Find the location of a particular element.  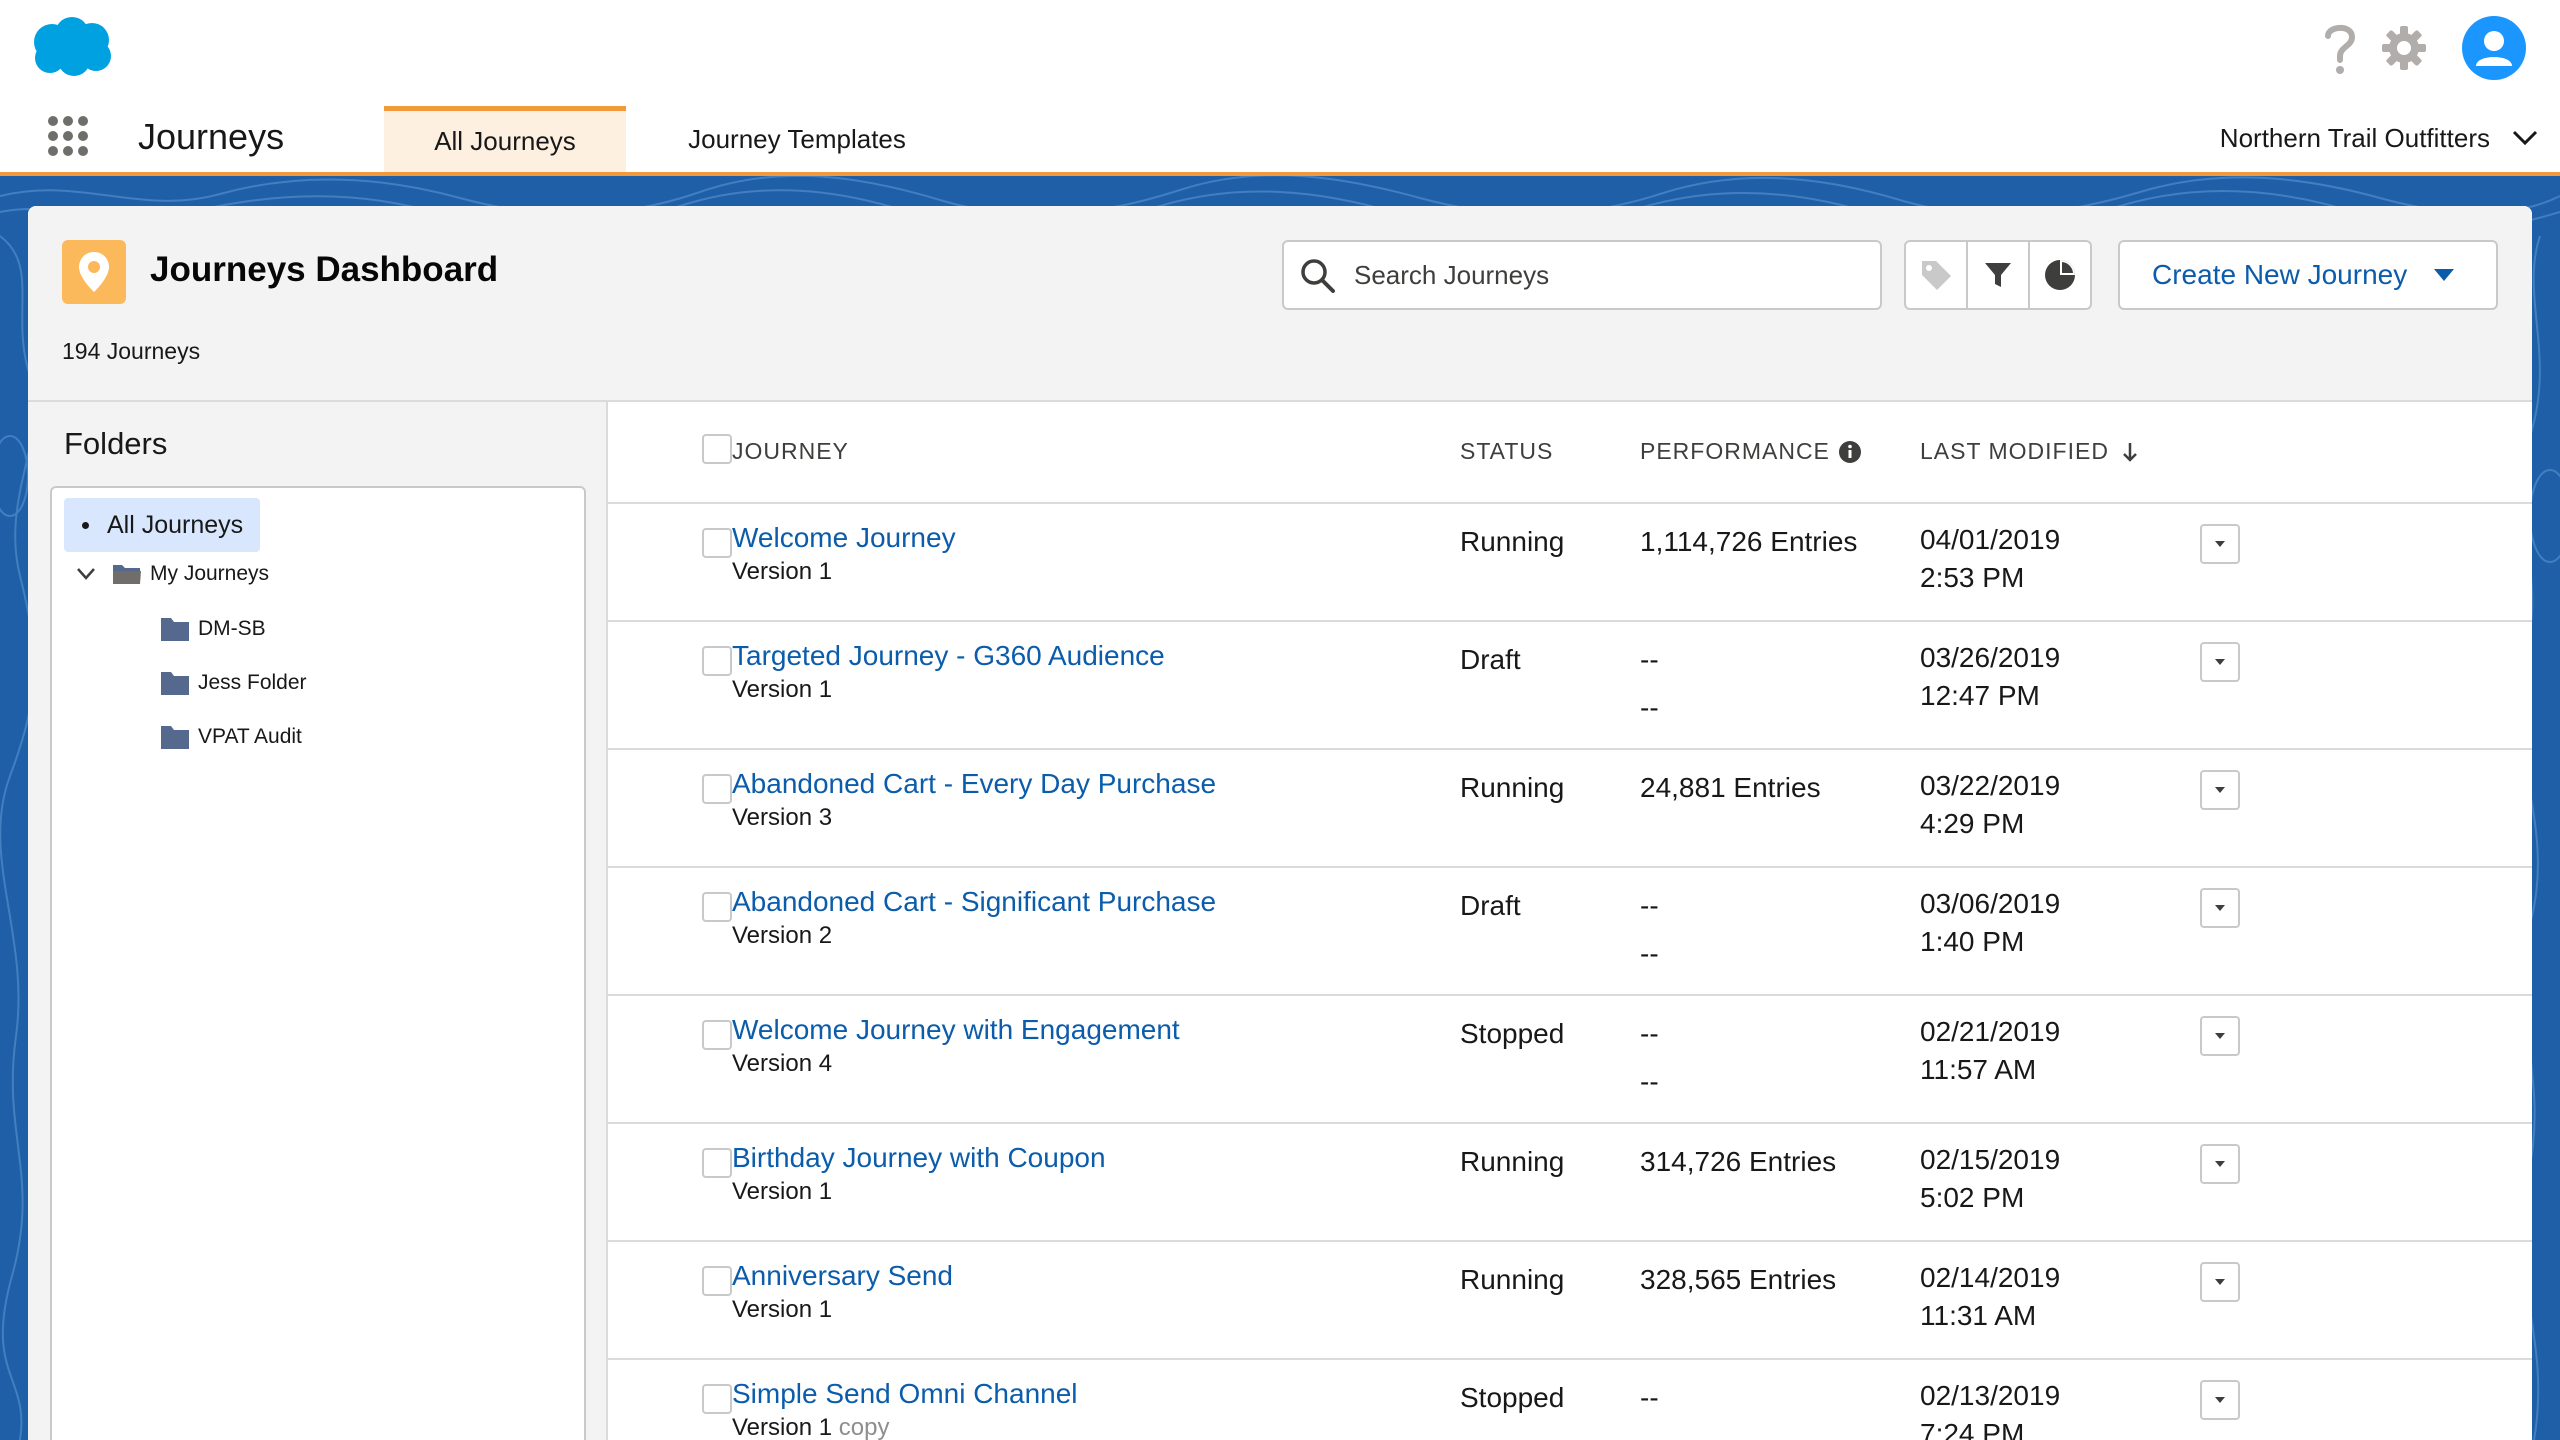

journey-performance: 24,881 Entries is located at coordinates (1730, 787).